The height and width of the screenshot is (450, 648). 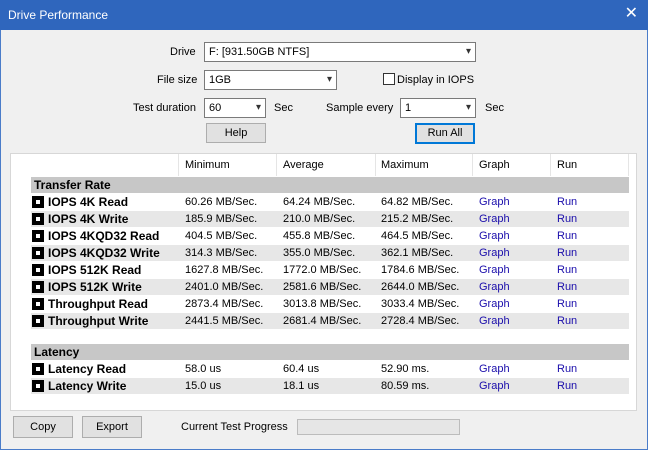 I want to click on copy-button: Copy, so click(x=43, y=427).